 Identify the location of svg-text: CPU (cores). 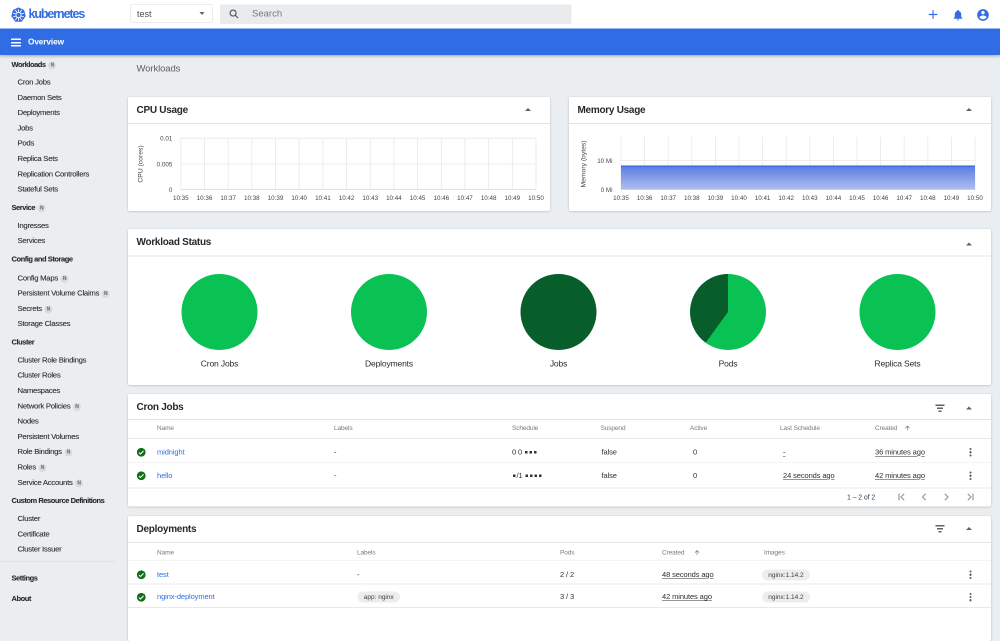
(141, 163).